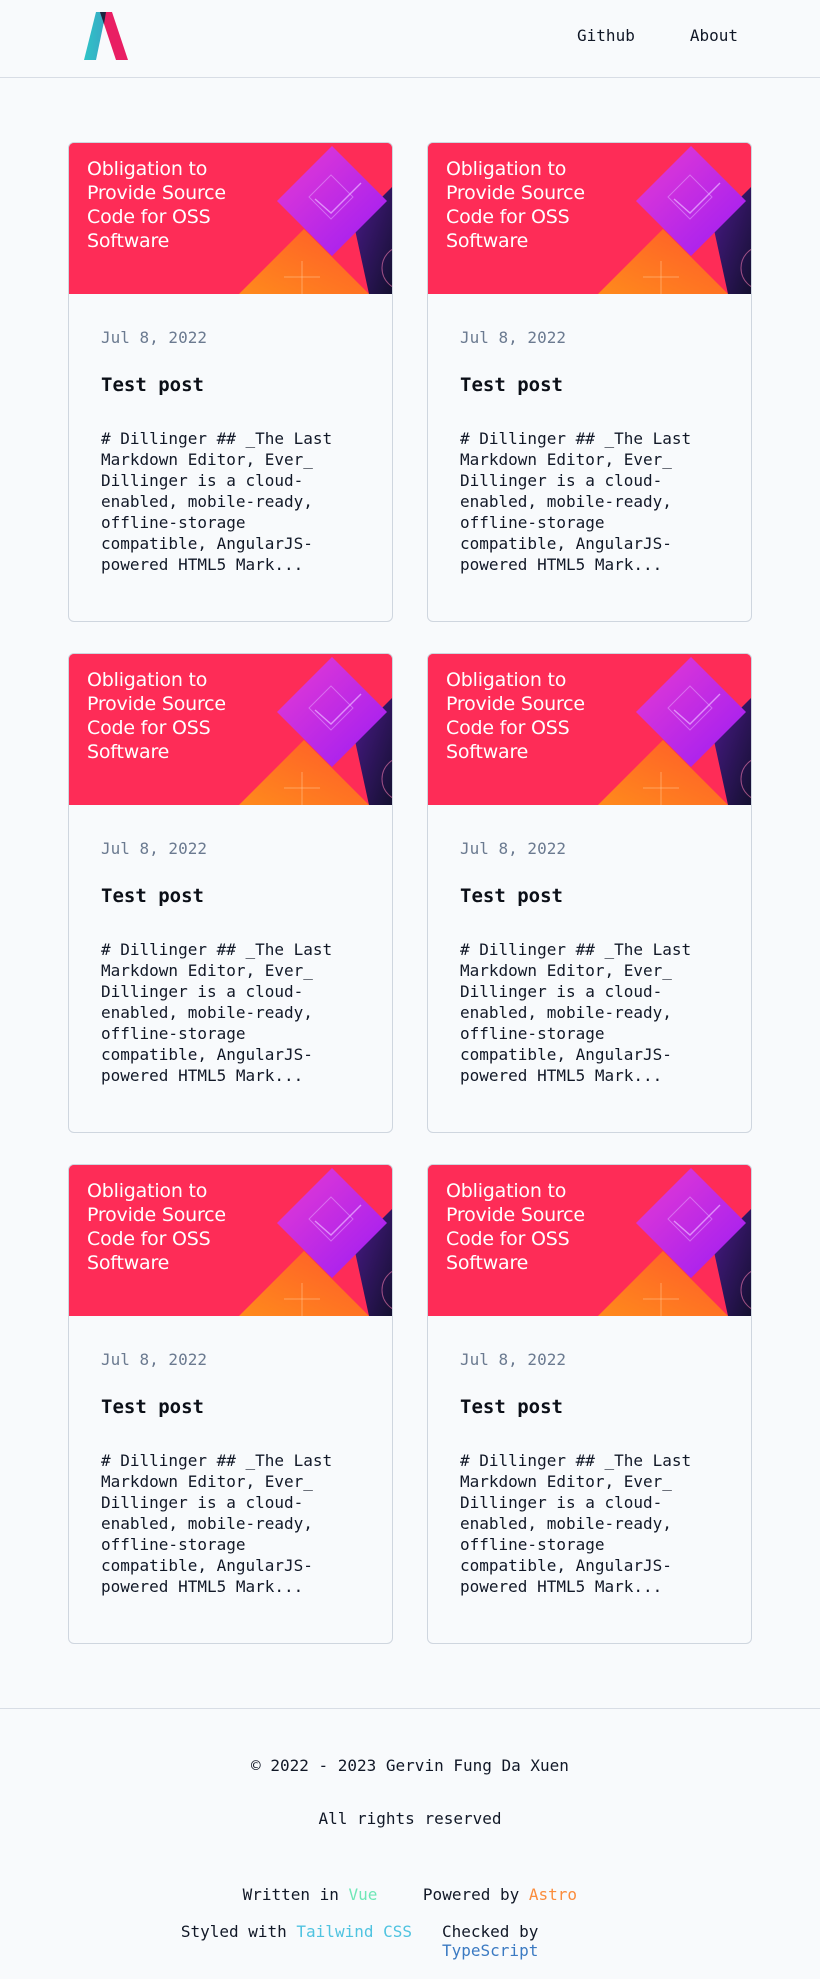  What do you see at coordinates (475, 1894) in the screenshot?
I see `powered-prefix: Powered by` at bounding box center [475, 1894].